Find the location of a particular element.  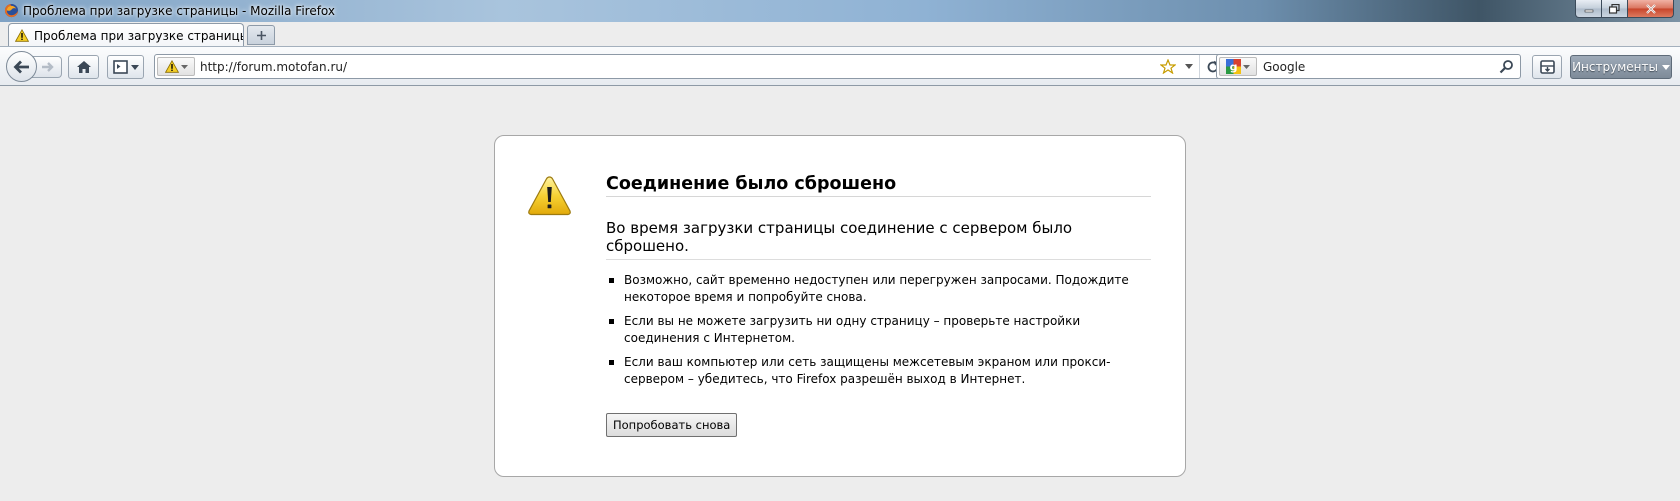

tools-menu-label: Инструменты is located at coordinates (1615, 67).